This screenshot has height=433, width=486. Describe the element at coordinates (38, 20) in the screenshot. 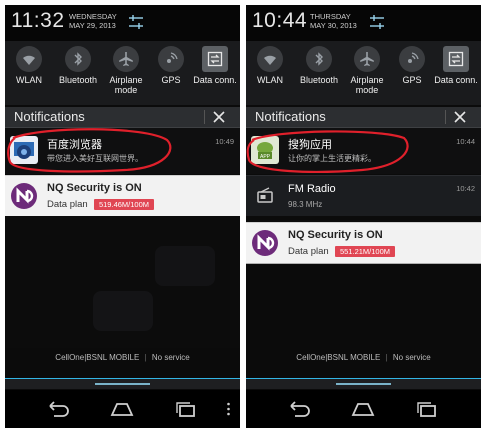

I see `clock: 11:32` at that location.